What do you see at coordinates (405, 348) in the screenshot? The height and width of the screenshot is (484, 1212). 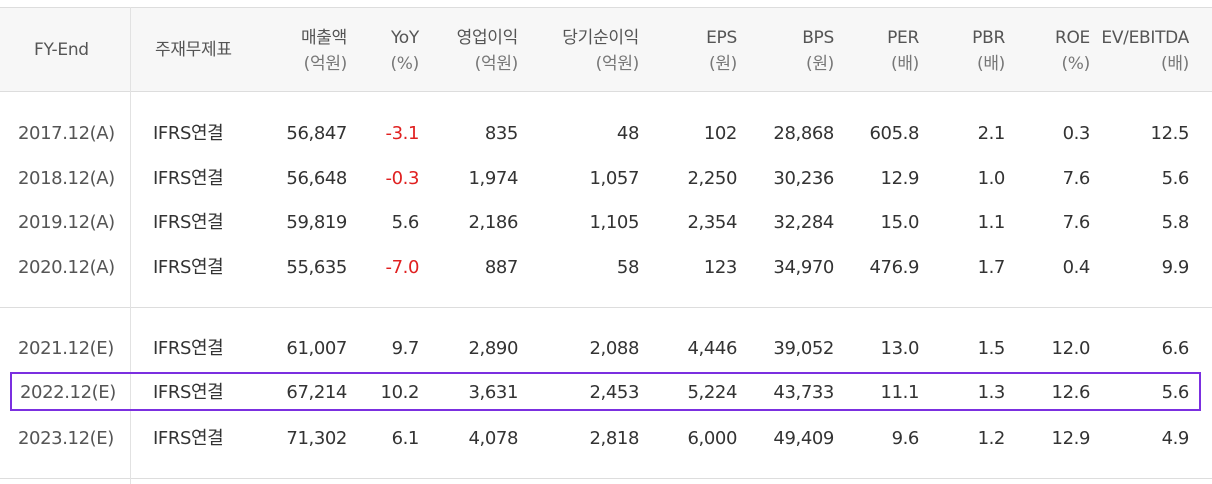 I see `yoy-cell: 9.7` at bounding box center [405, 348].